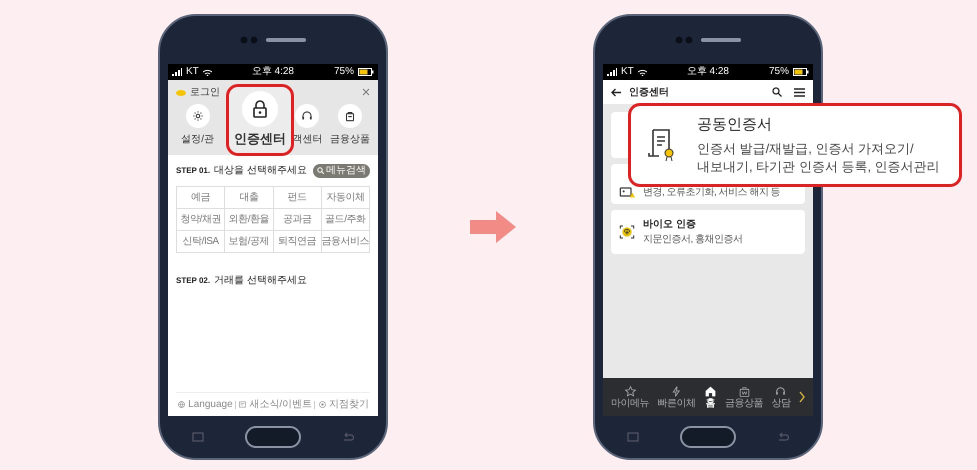  I want to click on step-number: STEP 02., so click(193, 280).